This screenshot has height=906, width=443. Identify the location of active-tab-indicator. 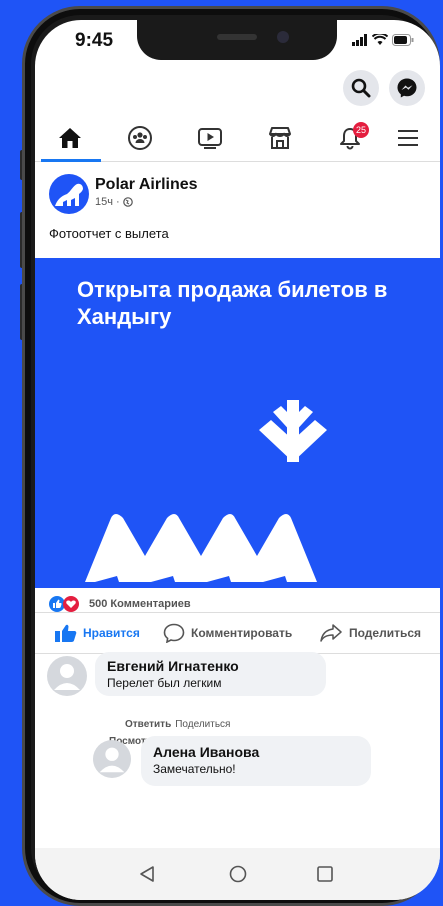
(71, 160).